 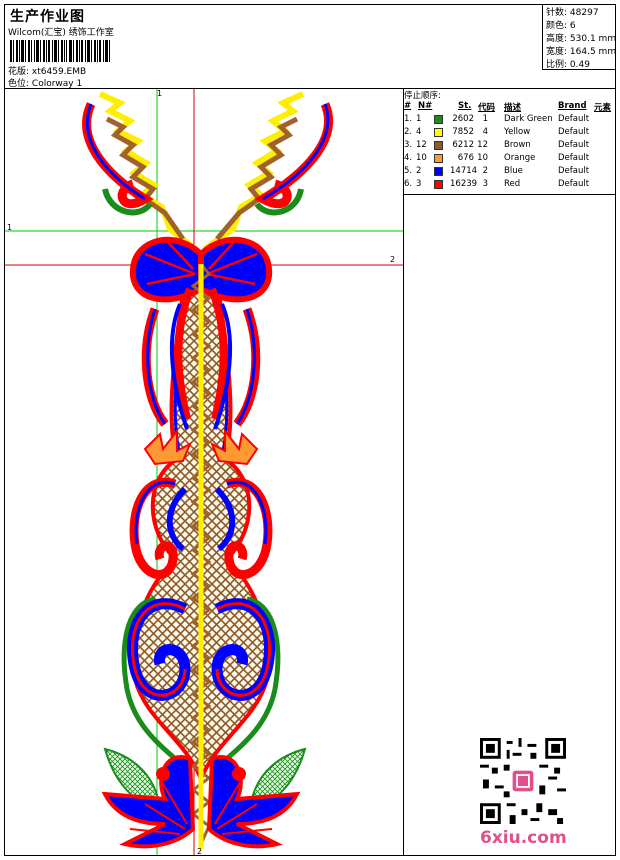 I want to click on row-code: 3, so click(x=485, y=184).